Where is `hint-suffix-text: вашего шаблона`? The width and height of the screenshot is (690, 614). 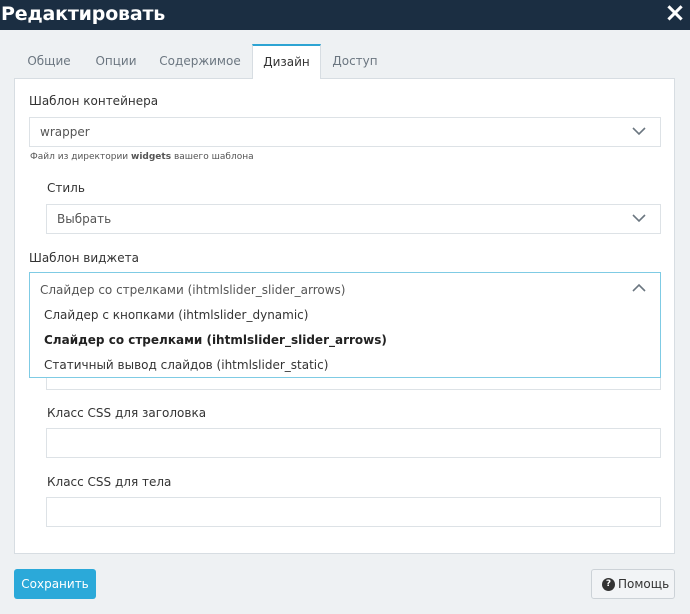
hint-suffix-text: вашего шаблона is located at coordinates (213, 157).